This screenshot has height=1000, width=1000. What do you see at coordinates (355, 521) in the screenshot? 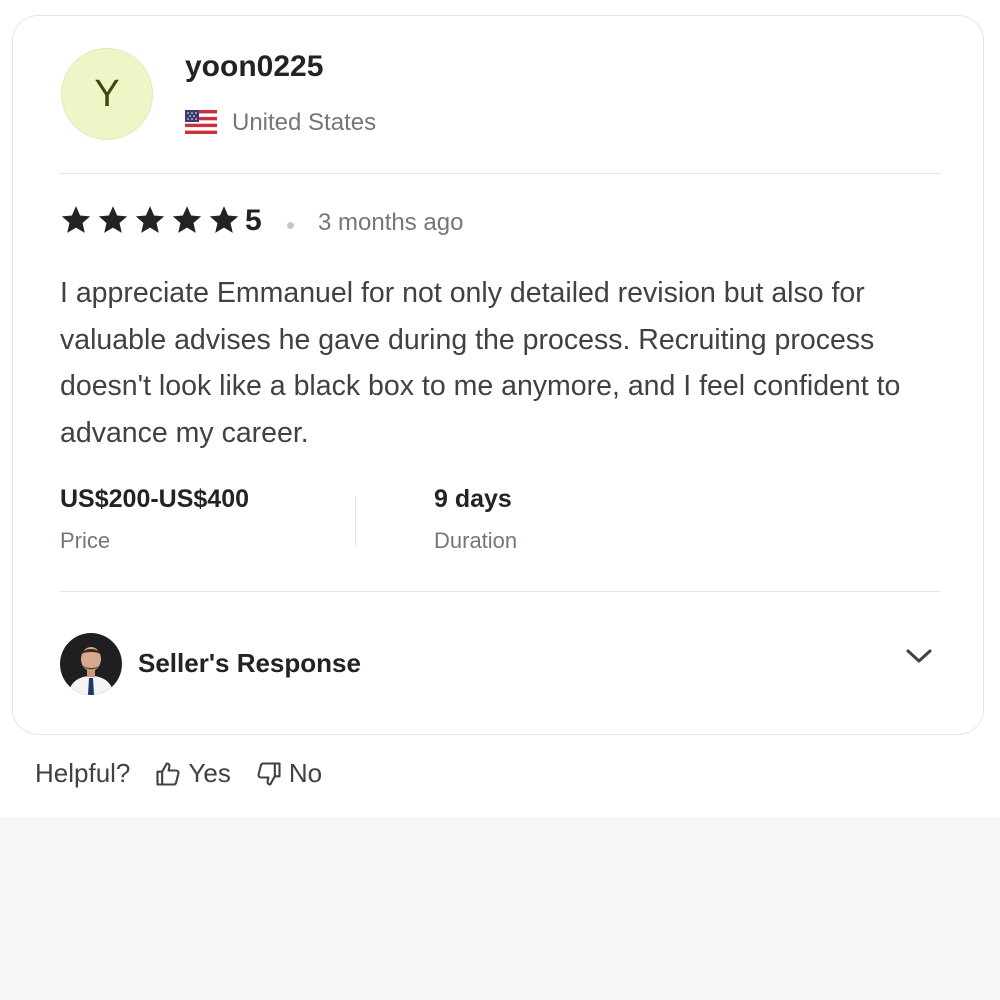
I see `meta-divider` at bounding box center [355, 521].